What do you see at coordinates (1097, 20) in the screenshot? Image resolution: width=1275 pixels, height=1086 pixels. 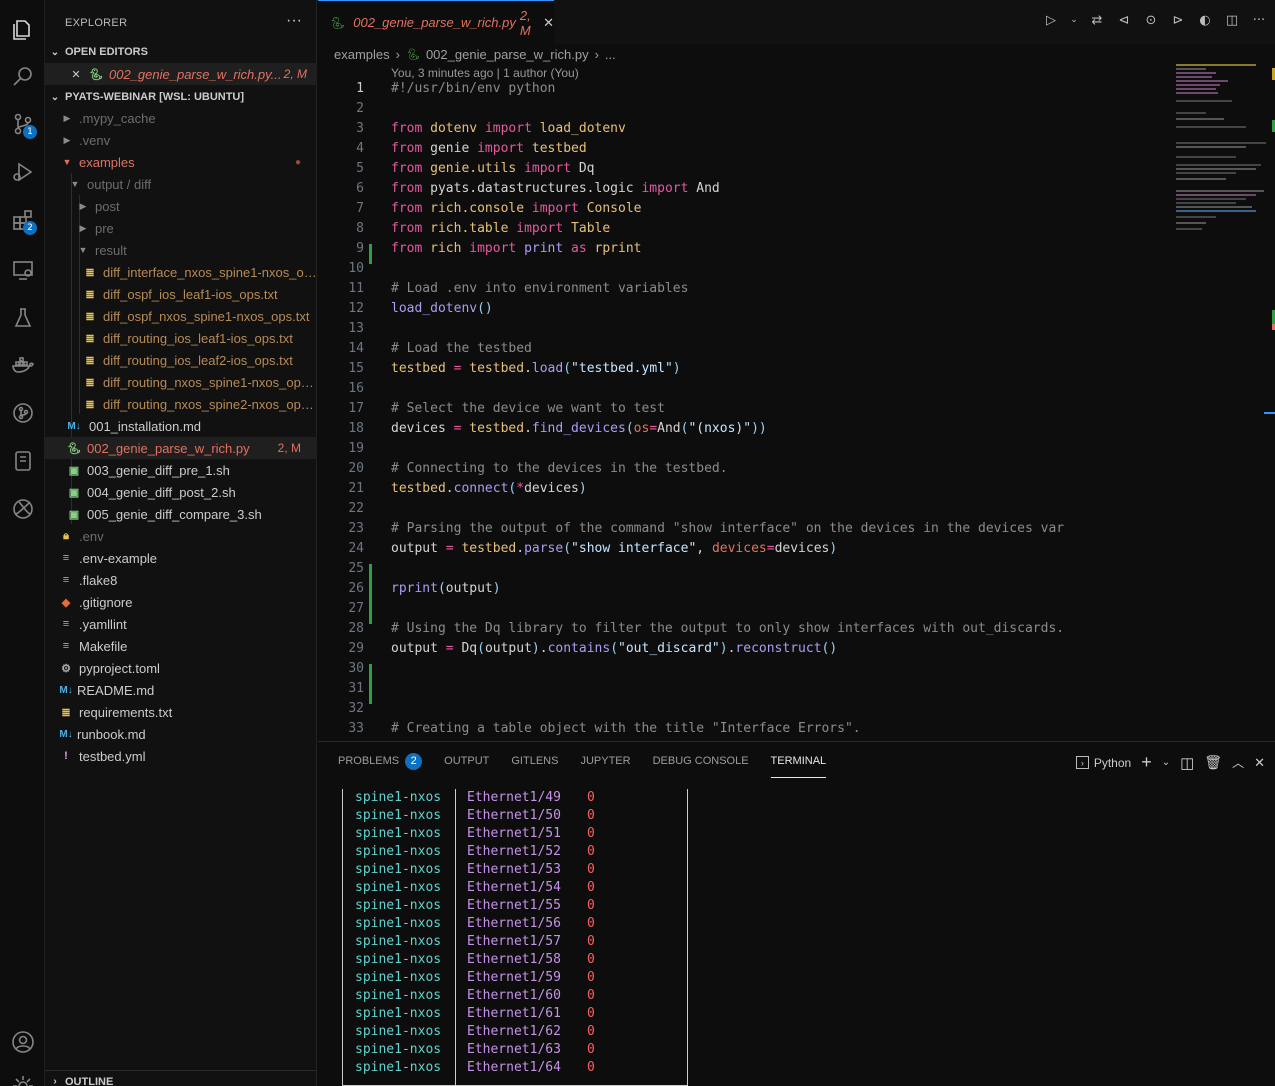 I see `open-changes-icon: ⇄` at bounding box center [1097, 20].